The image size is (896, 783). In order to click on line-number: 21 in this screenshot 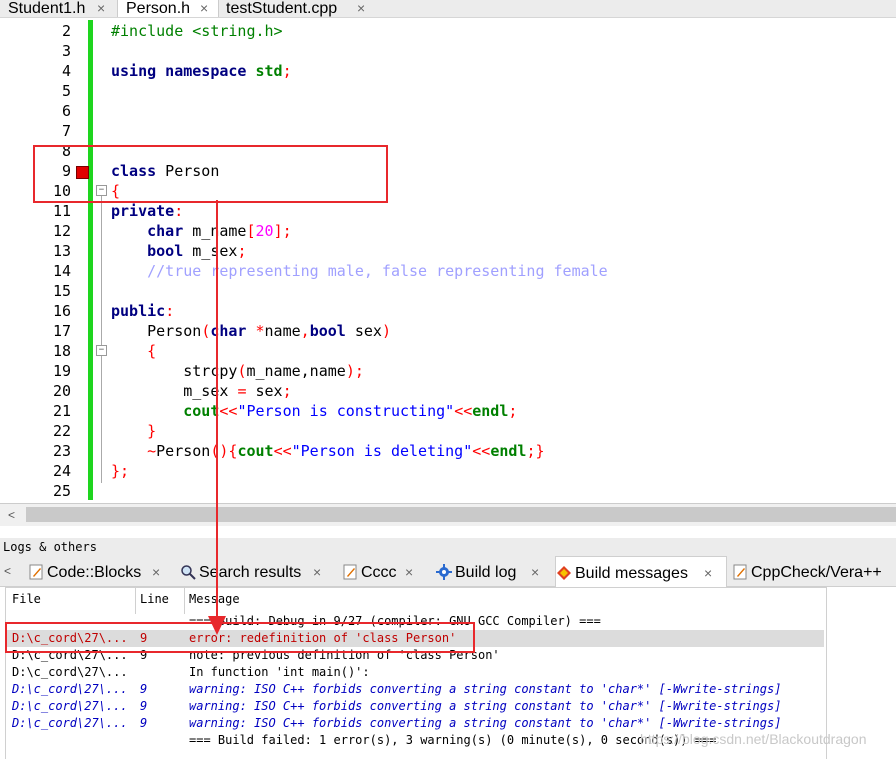, I will do `click(61, 411)`.